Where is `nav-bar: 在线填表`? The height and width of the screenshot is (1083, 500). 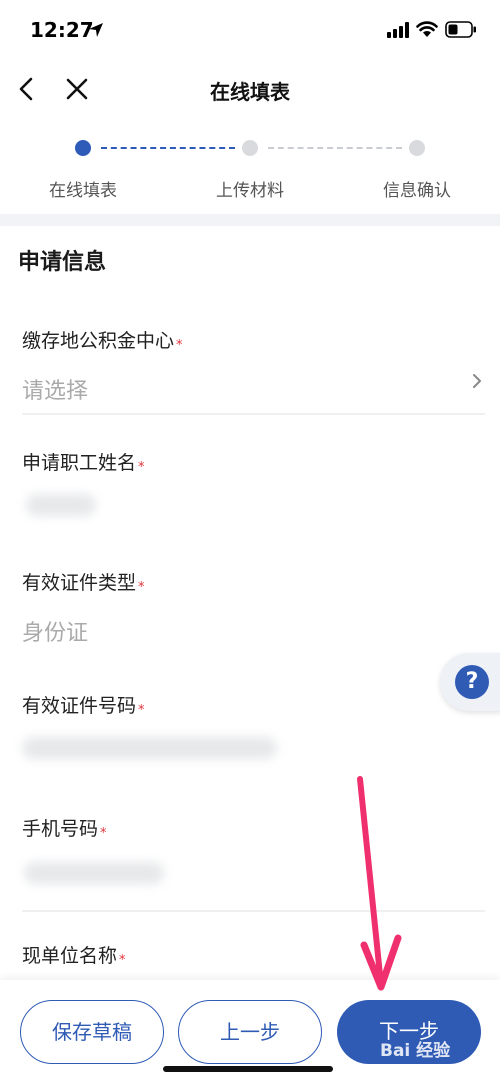 nav-bar: 在线填表 is located at coordinates (250, 90).